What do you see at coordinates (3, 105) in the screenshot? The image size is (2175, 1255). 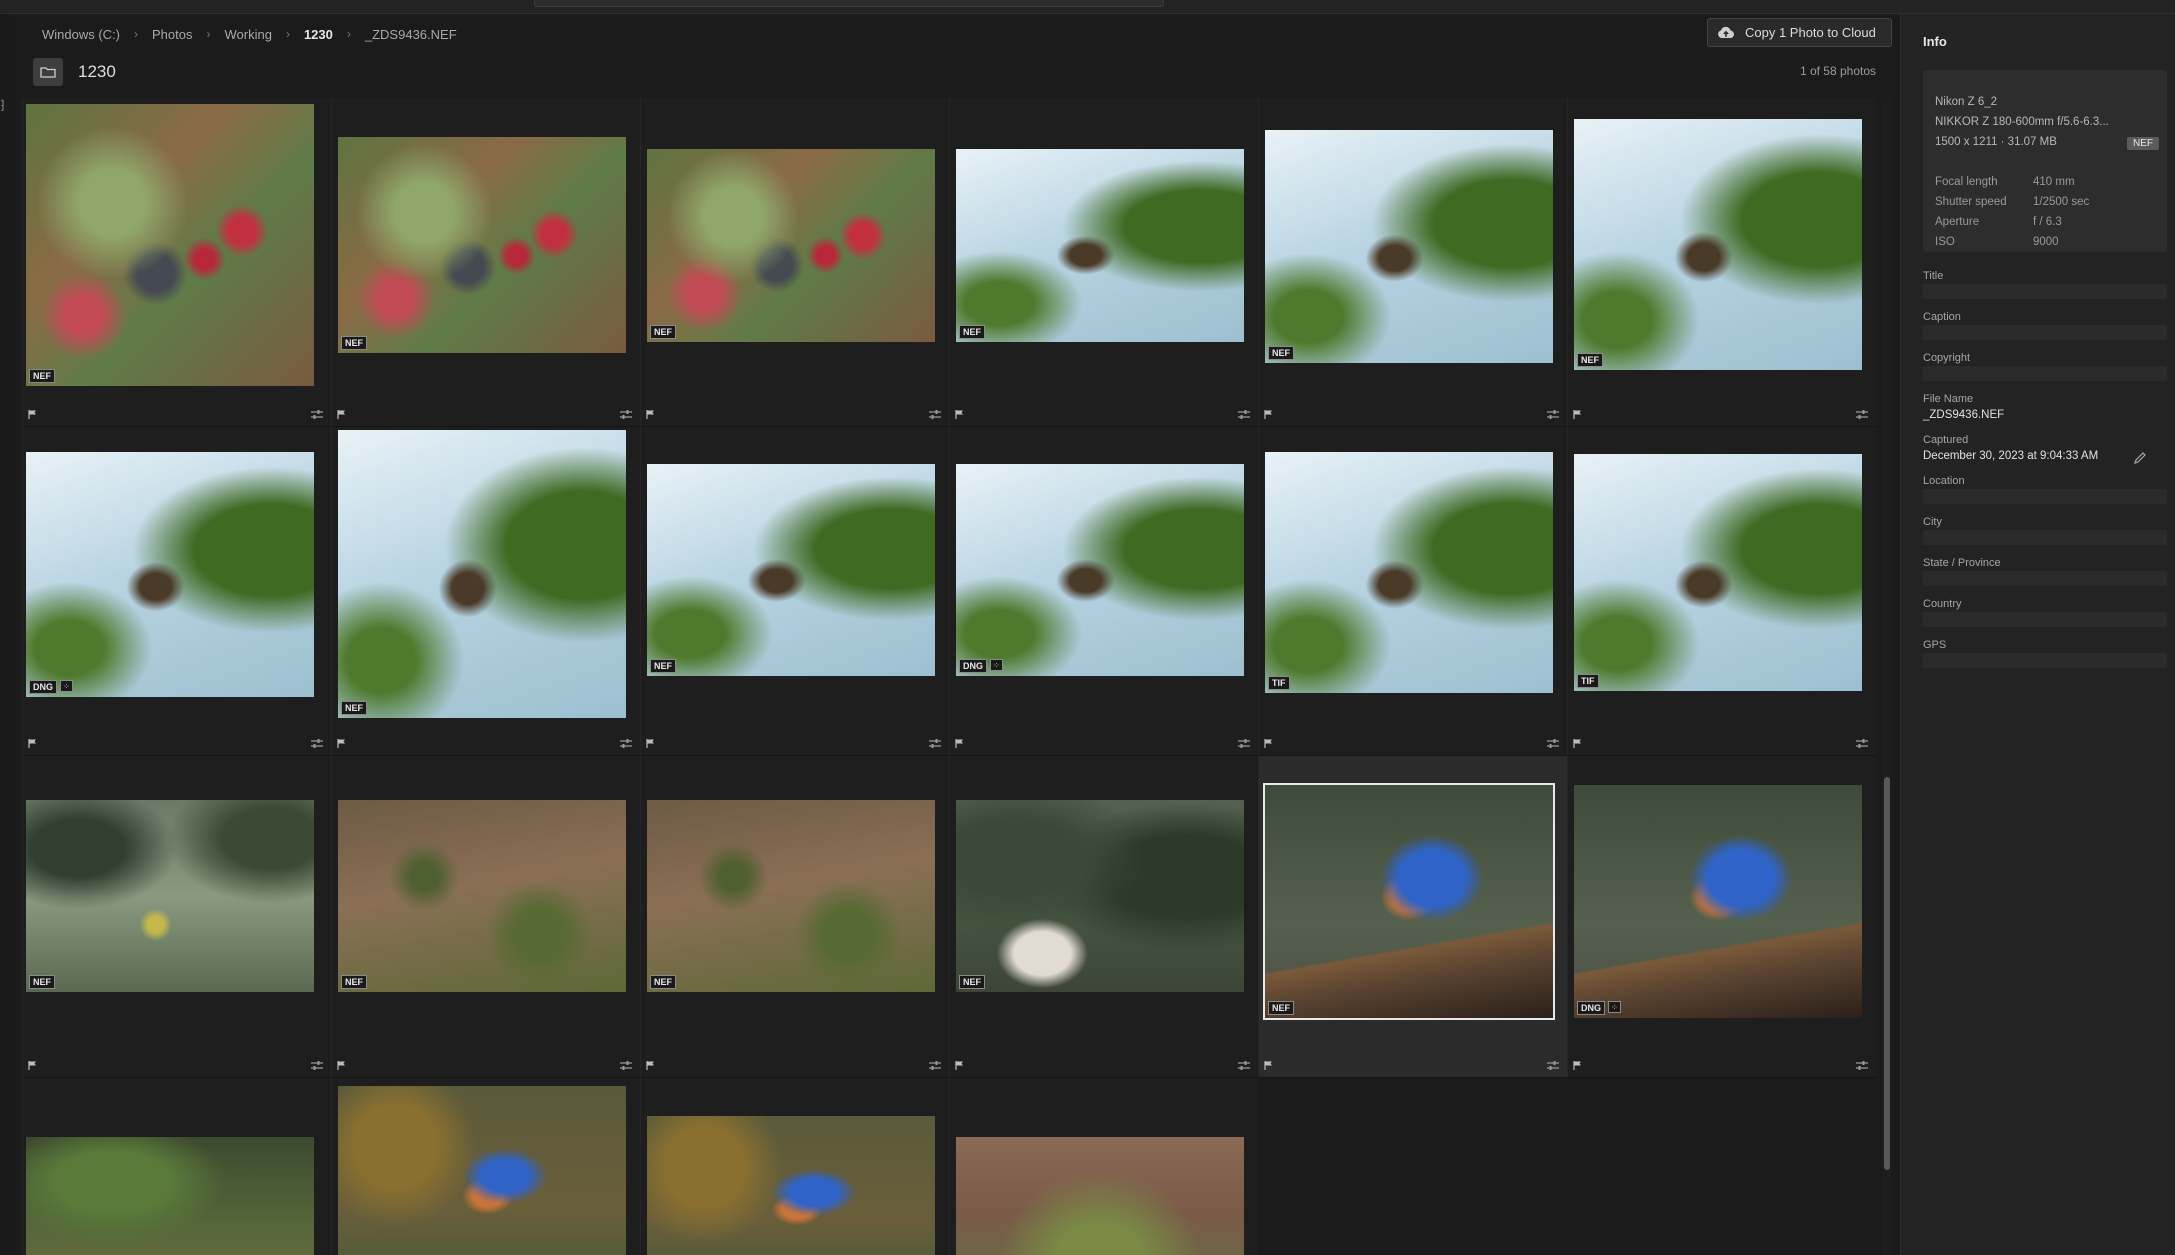 I see `collapse-handle-icon: ⁆` at bounding box center [3, 105].